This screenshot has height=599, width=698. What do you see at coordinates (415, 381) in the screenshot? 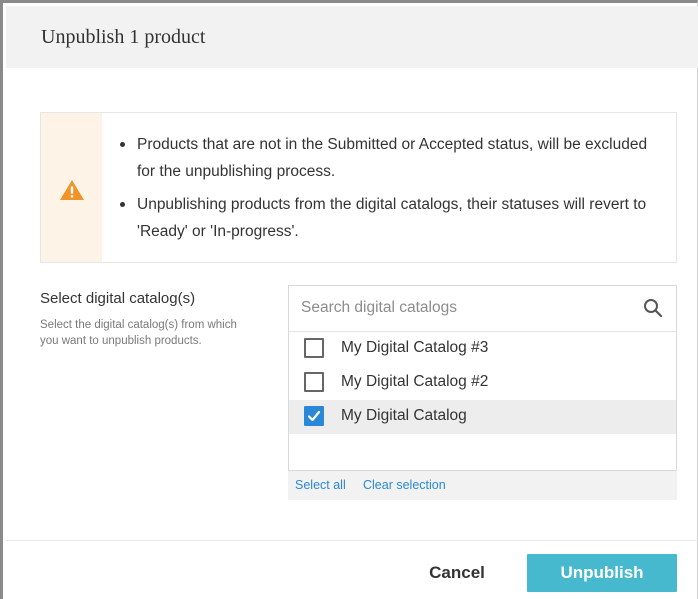
I see `catalog-option-label: My Digital Catalog #2` at bounding box center [415, 381].